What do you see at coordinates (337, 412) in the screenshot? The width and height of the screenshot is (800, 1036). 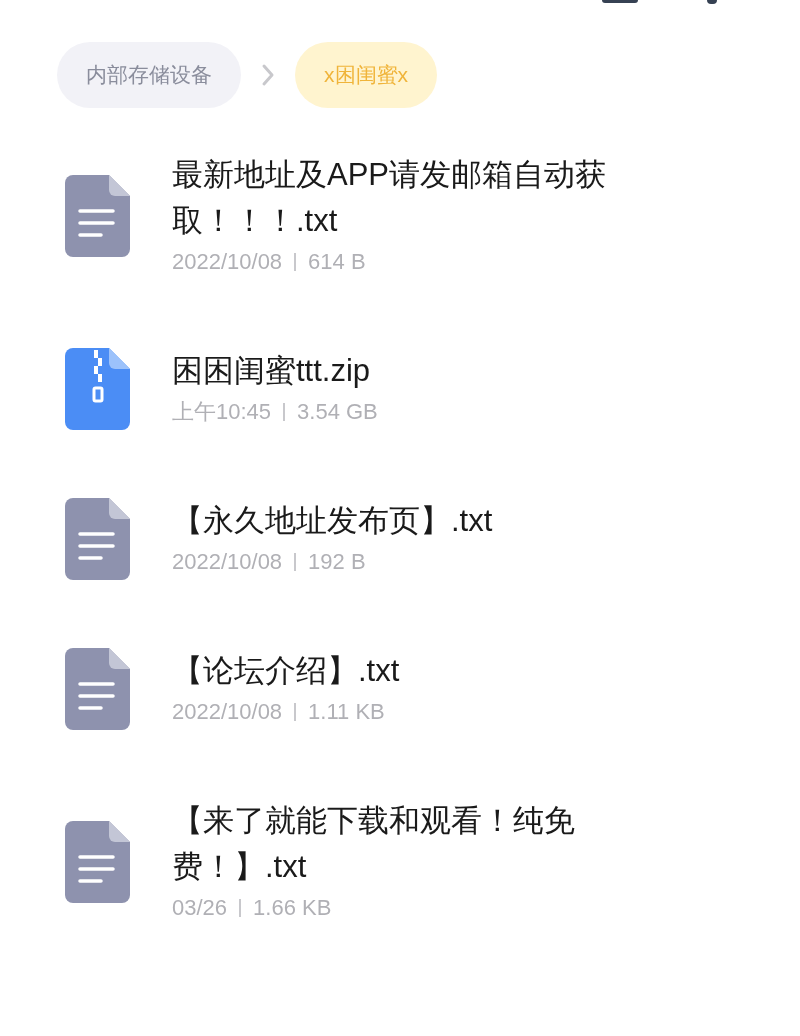 I see `file-size: 3.54 GB` at bounding box center [337, 412].